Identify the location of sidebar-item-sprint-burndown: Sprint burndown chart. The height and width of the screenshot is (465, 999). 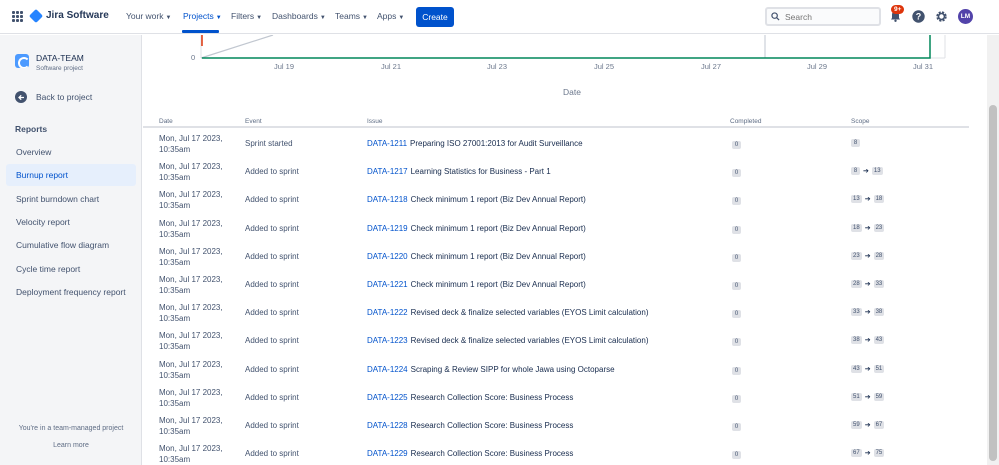
(71, 199).